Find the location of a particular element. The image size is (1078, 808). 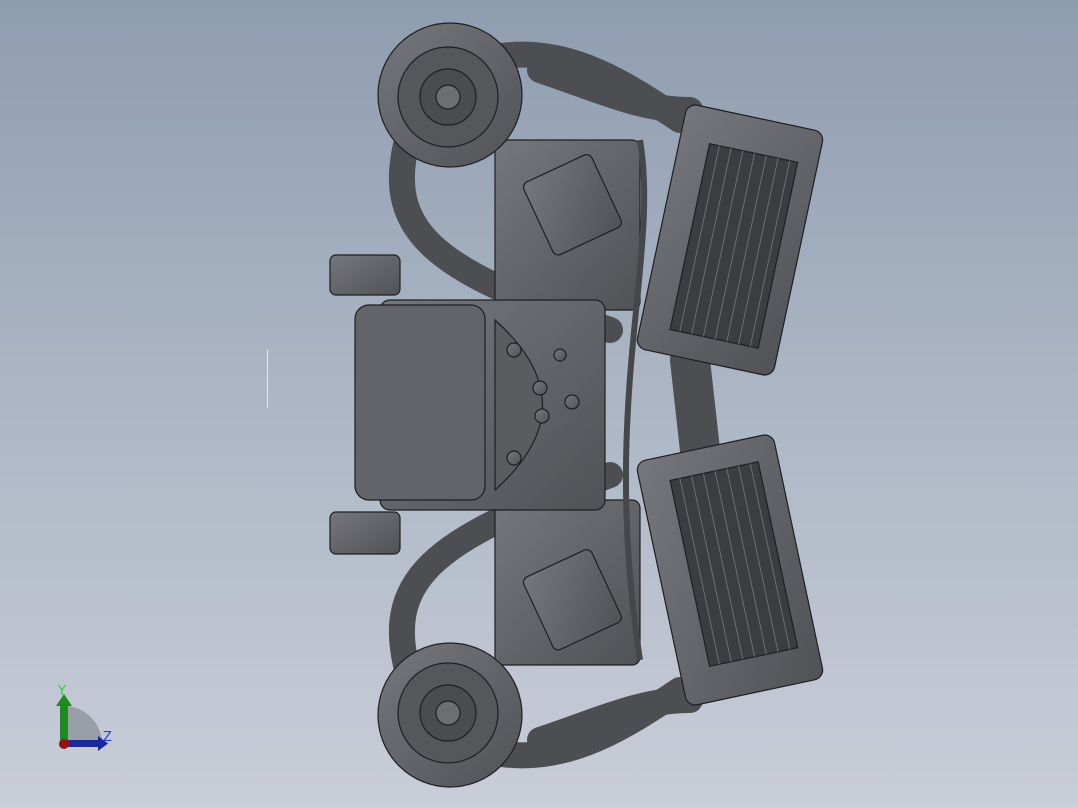

y-axis-arrow is located at coordinates (64, 723).